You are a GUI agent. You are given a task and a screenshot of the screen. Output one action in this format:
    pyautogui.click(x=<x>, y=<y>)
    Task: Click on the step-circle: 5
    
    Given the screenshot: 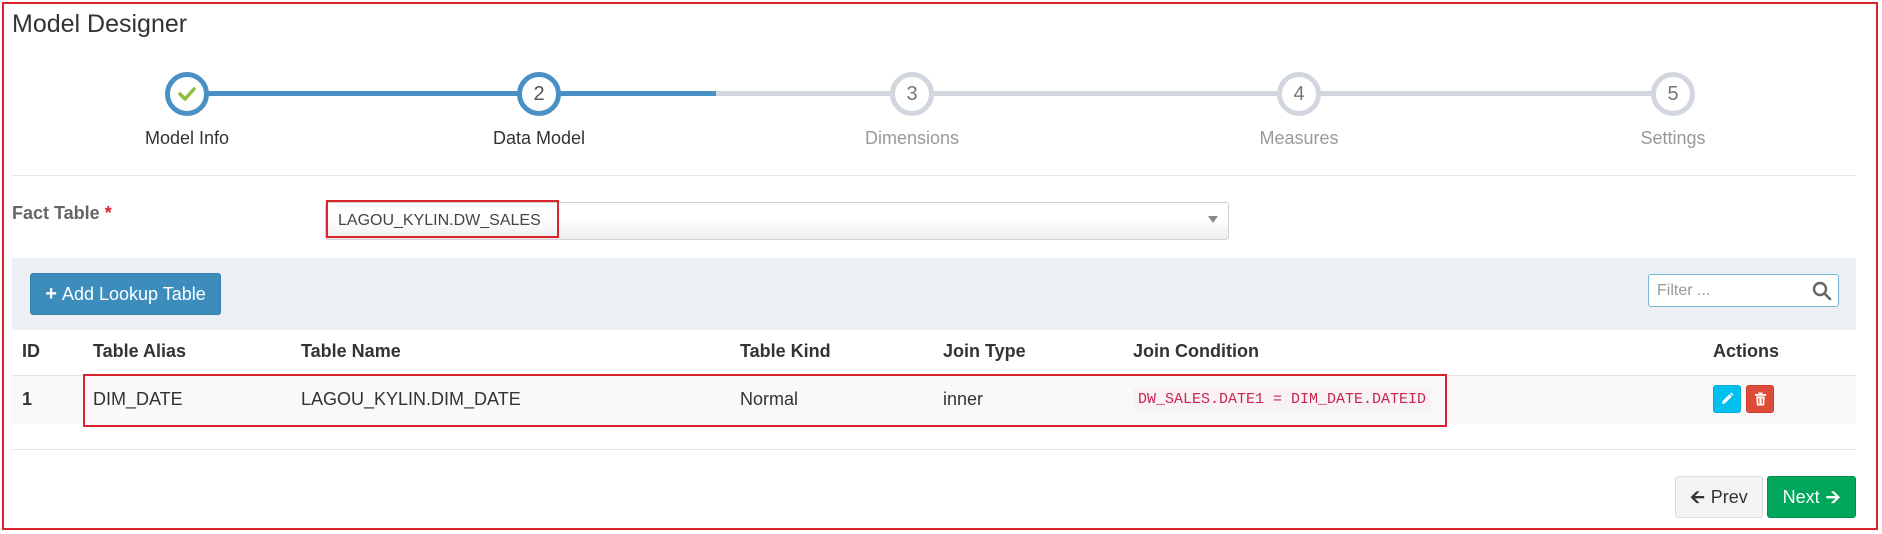 What is the action you would take?
    pyautogui.click(x=1673, y=94)
    